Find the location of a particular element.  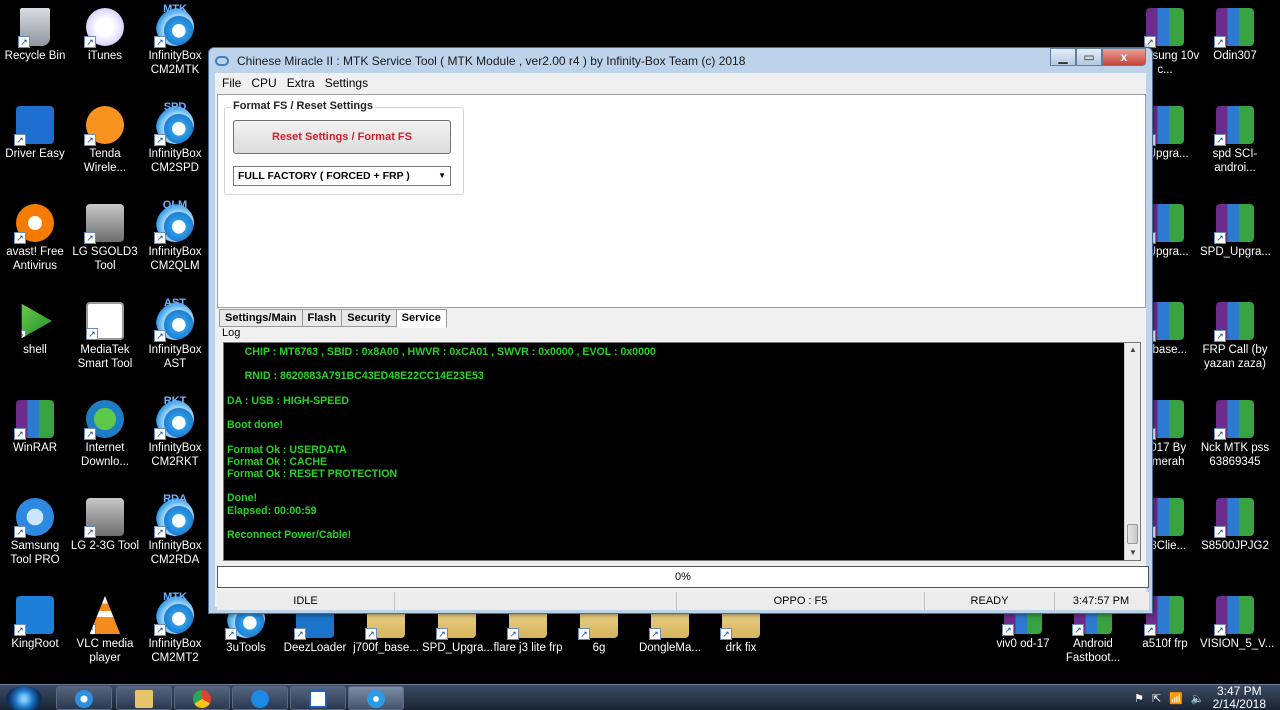

taskbar-messenger is located at coordinates (260, 698).